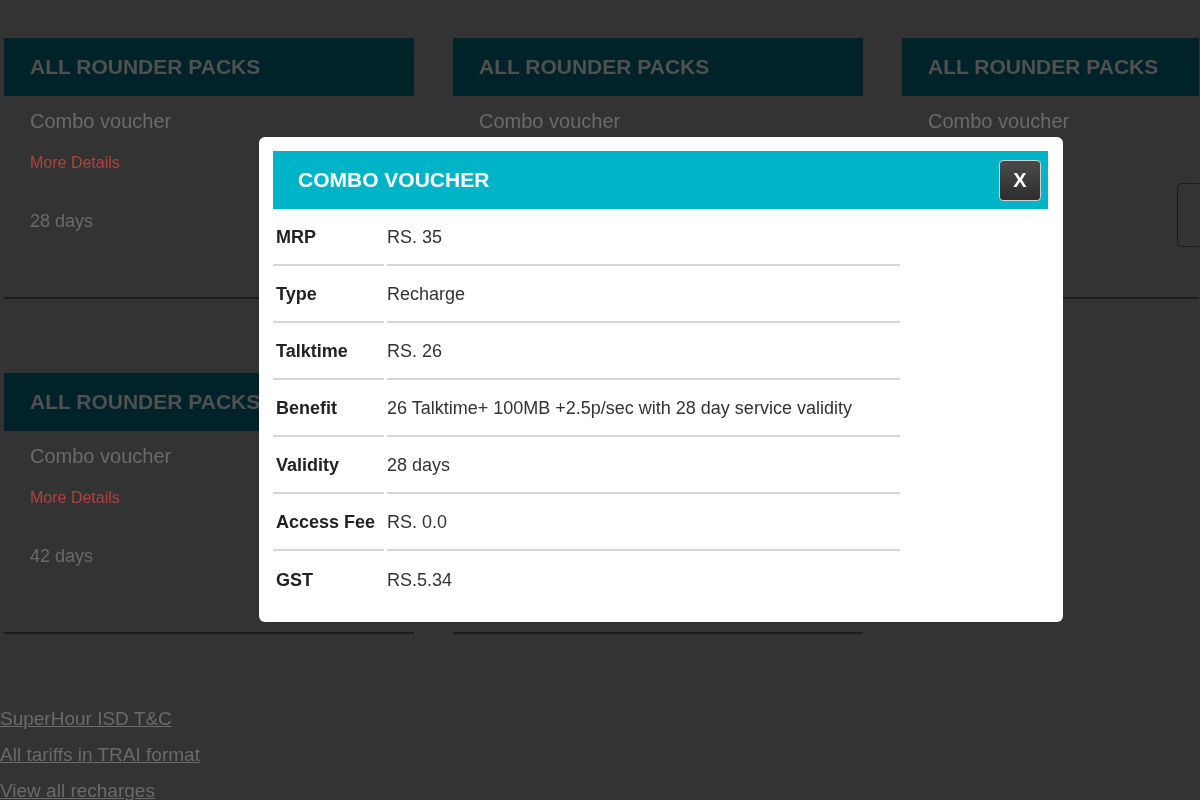  Describe the element at coordinates (643, 522) in the screenshot. I see `detail-value: RS. 0.0` at that location.